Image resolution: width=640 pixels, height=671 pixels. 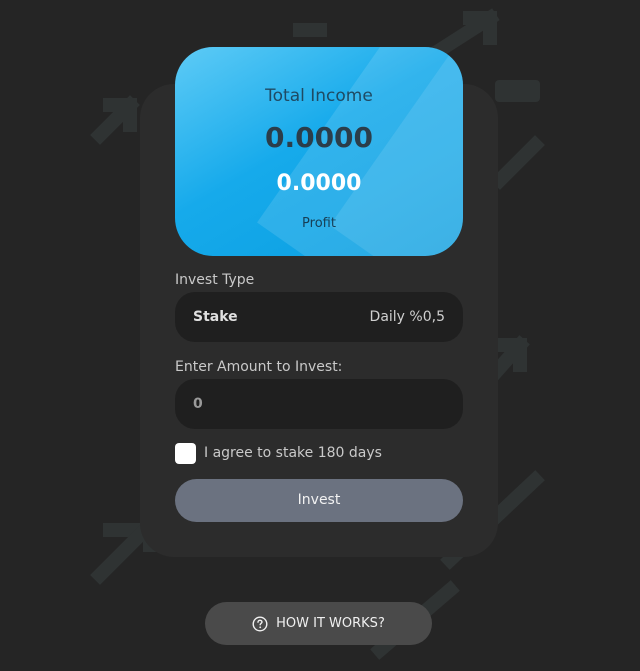 What do you see at coordinates (215, 317) in the screenshot?
I see `invest-type-name: Stake` at bounding box center [215, 317].